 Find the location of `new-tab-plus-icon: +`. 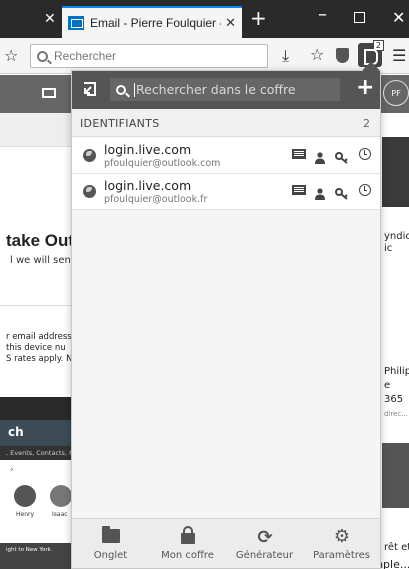

new-tab-plus-icon: + is located at coordinates (258, 18).